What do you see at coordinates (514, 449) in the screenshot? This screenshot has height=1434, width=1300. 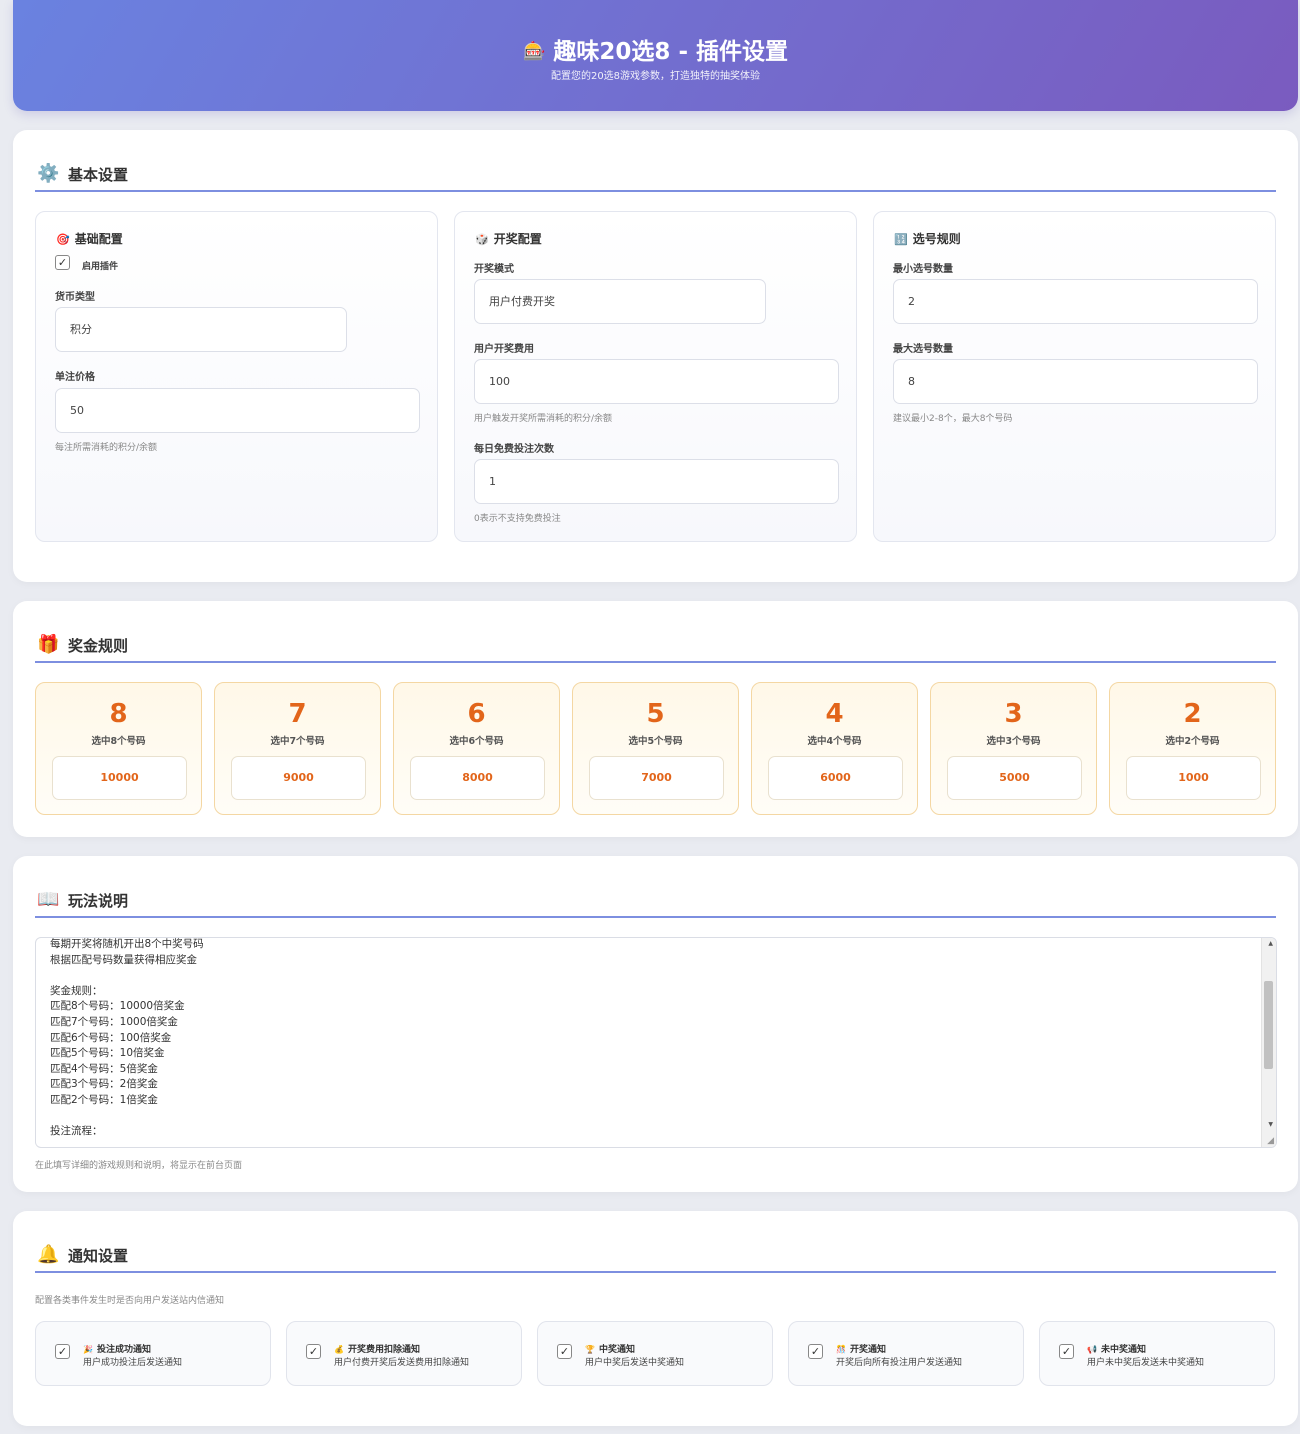 I see `free-bets-label: 每日免费投注次数` at bounding box center [514, 449].